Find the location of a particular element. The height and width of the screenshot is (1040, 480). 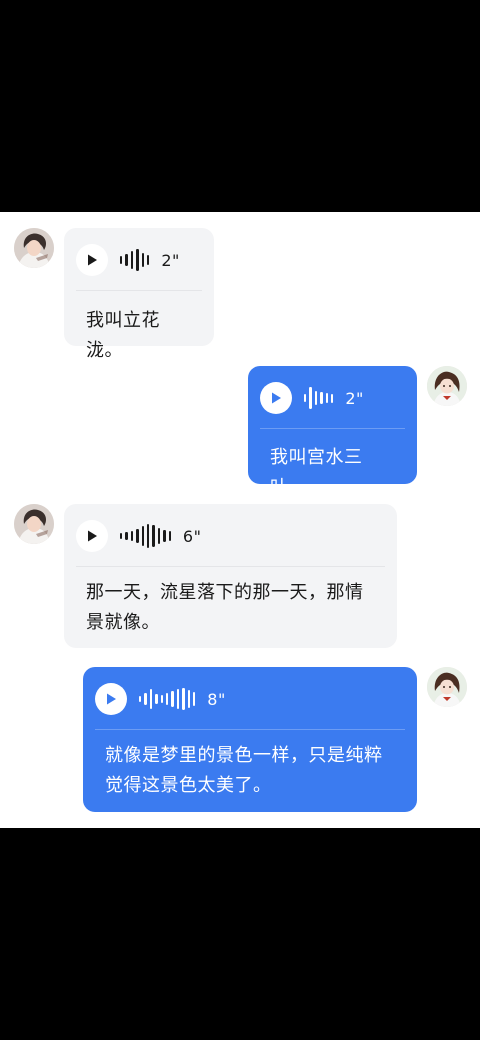

voice-duration: 6" is located at coordinates (192, 536).